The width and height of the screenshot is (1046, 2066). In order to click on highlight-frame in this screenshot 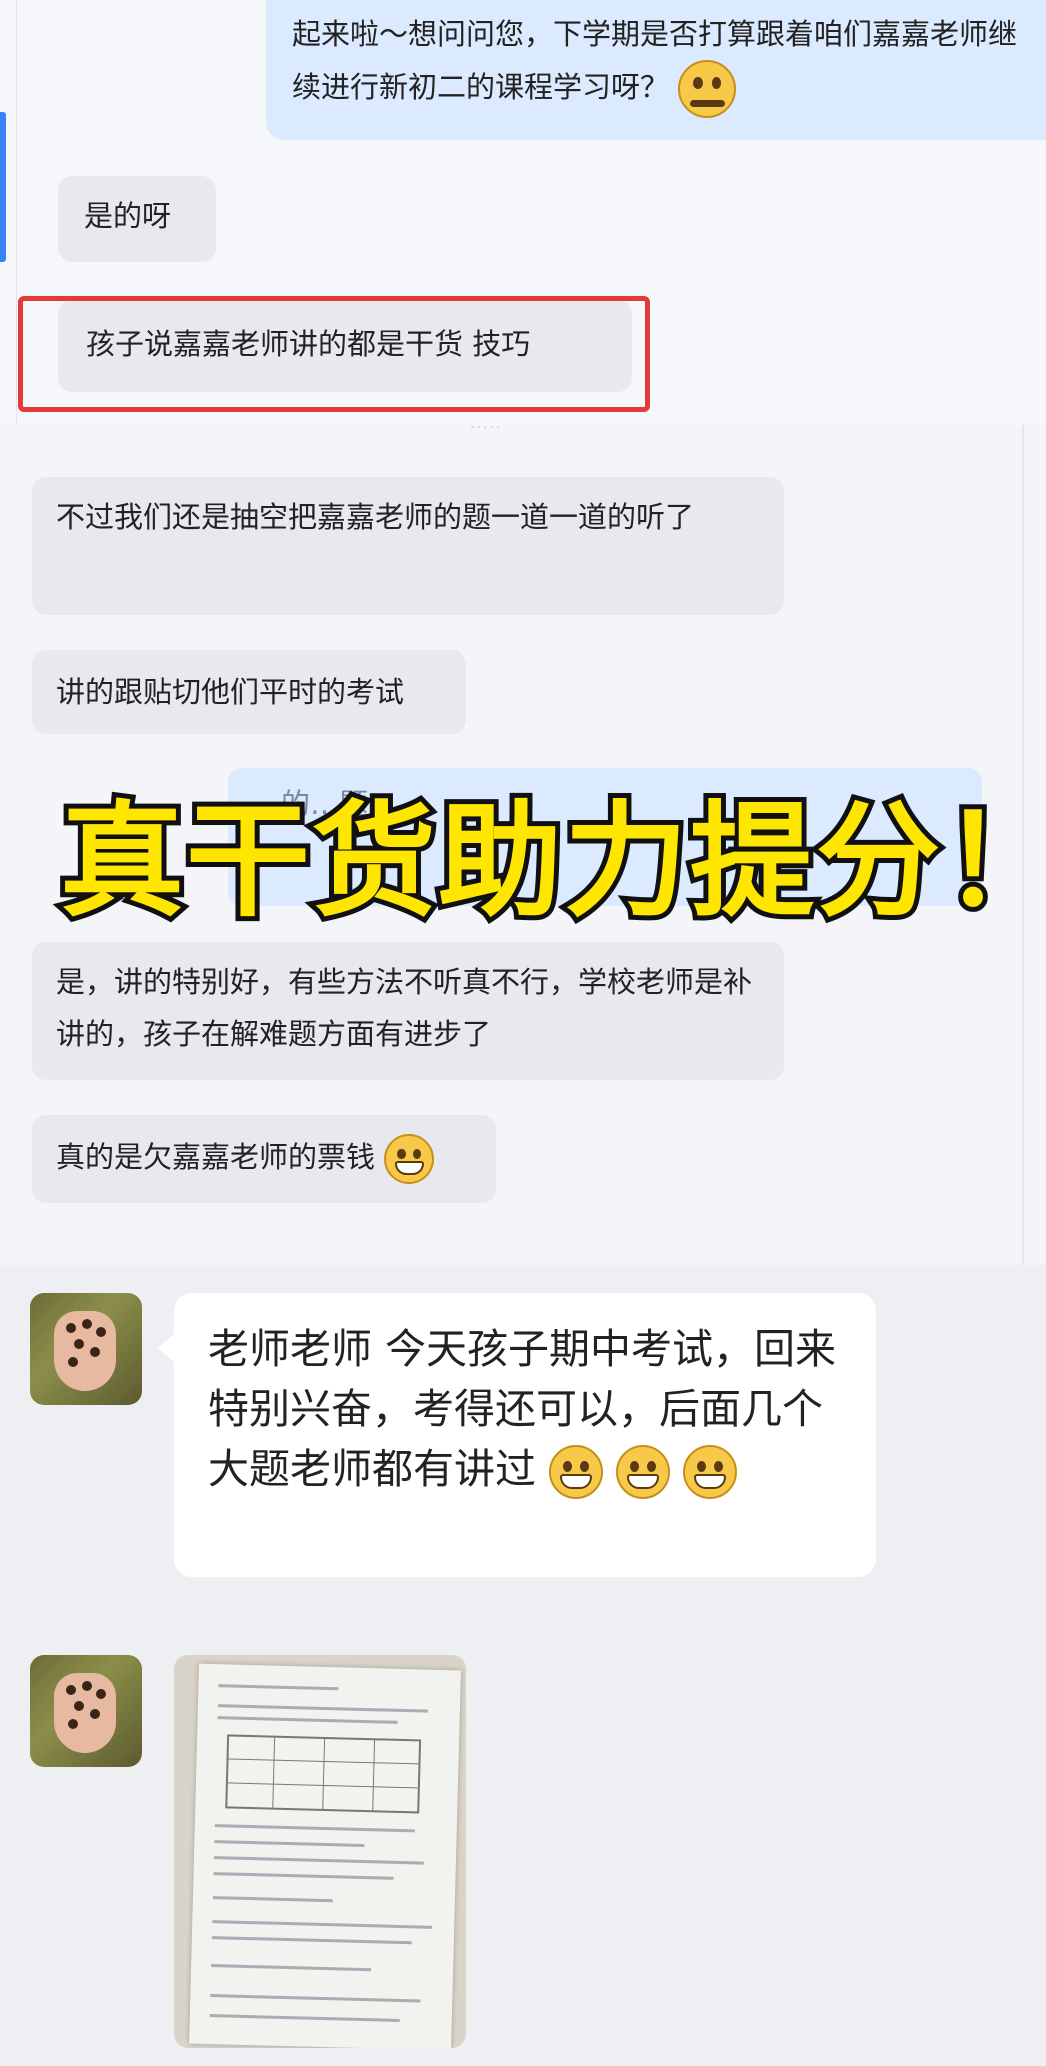, I will do `click(334, 354)`.